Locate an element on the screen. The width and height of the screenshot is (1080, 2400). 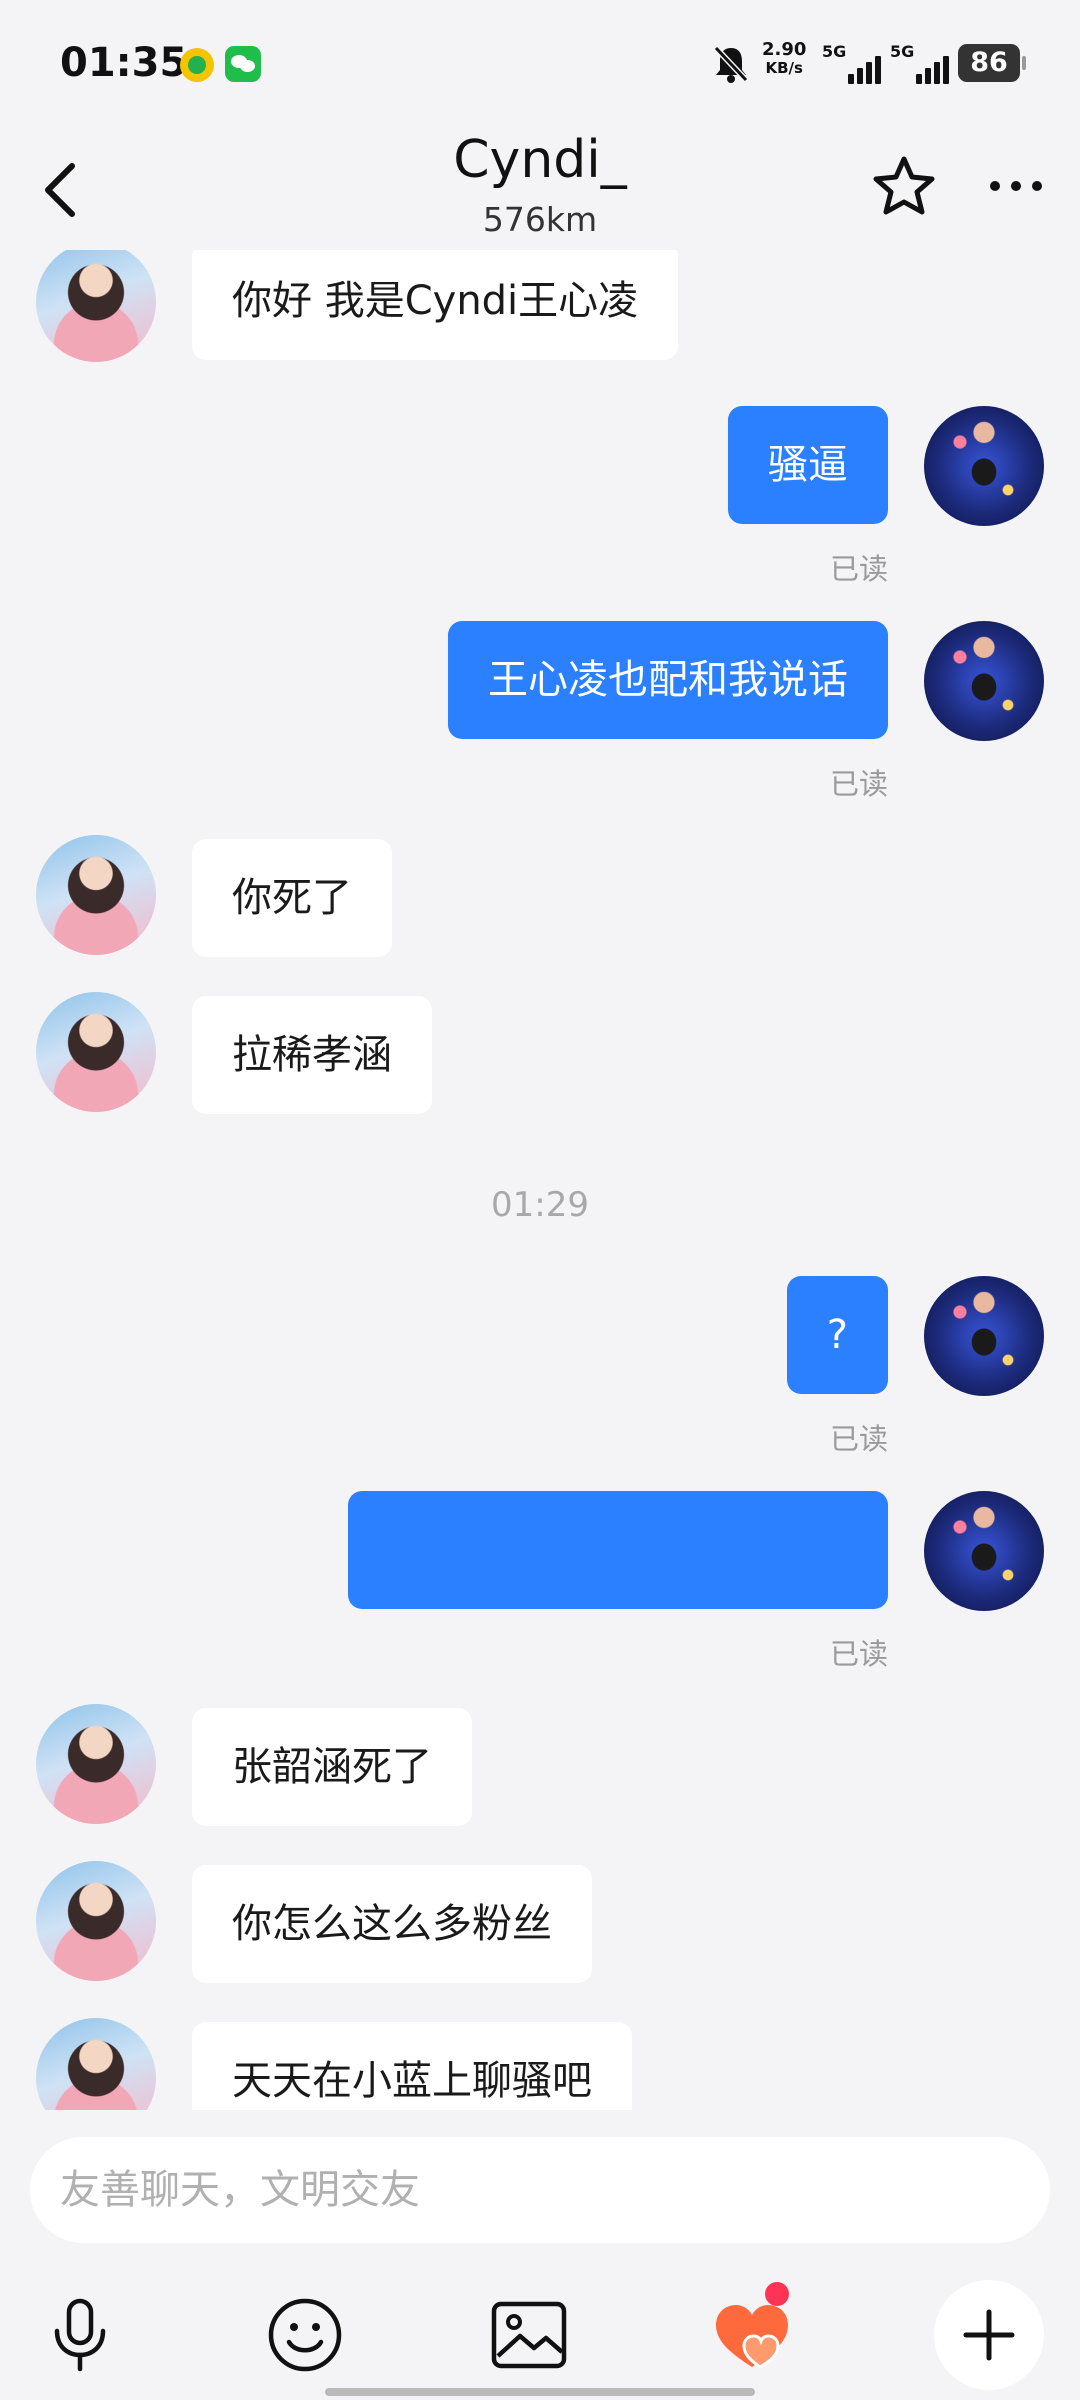
voice-button is located at coordinates (80, 2335).